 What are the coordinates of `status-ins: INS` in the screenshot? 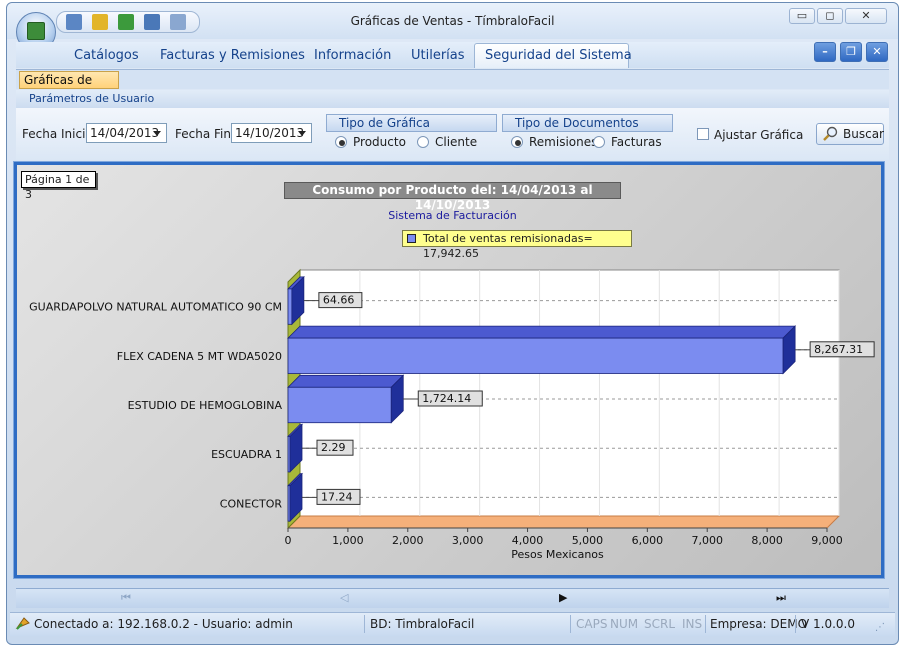 It's located at (692, 624).